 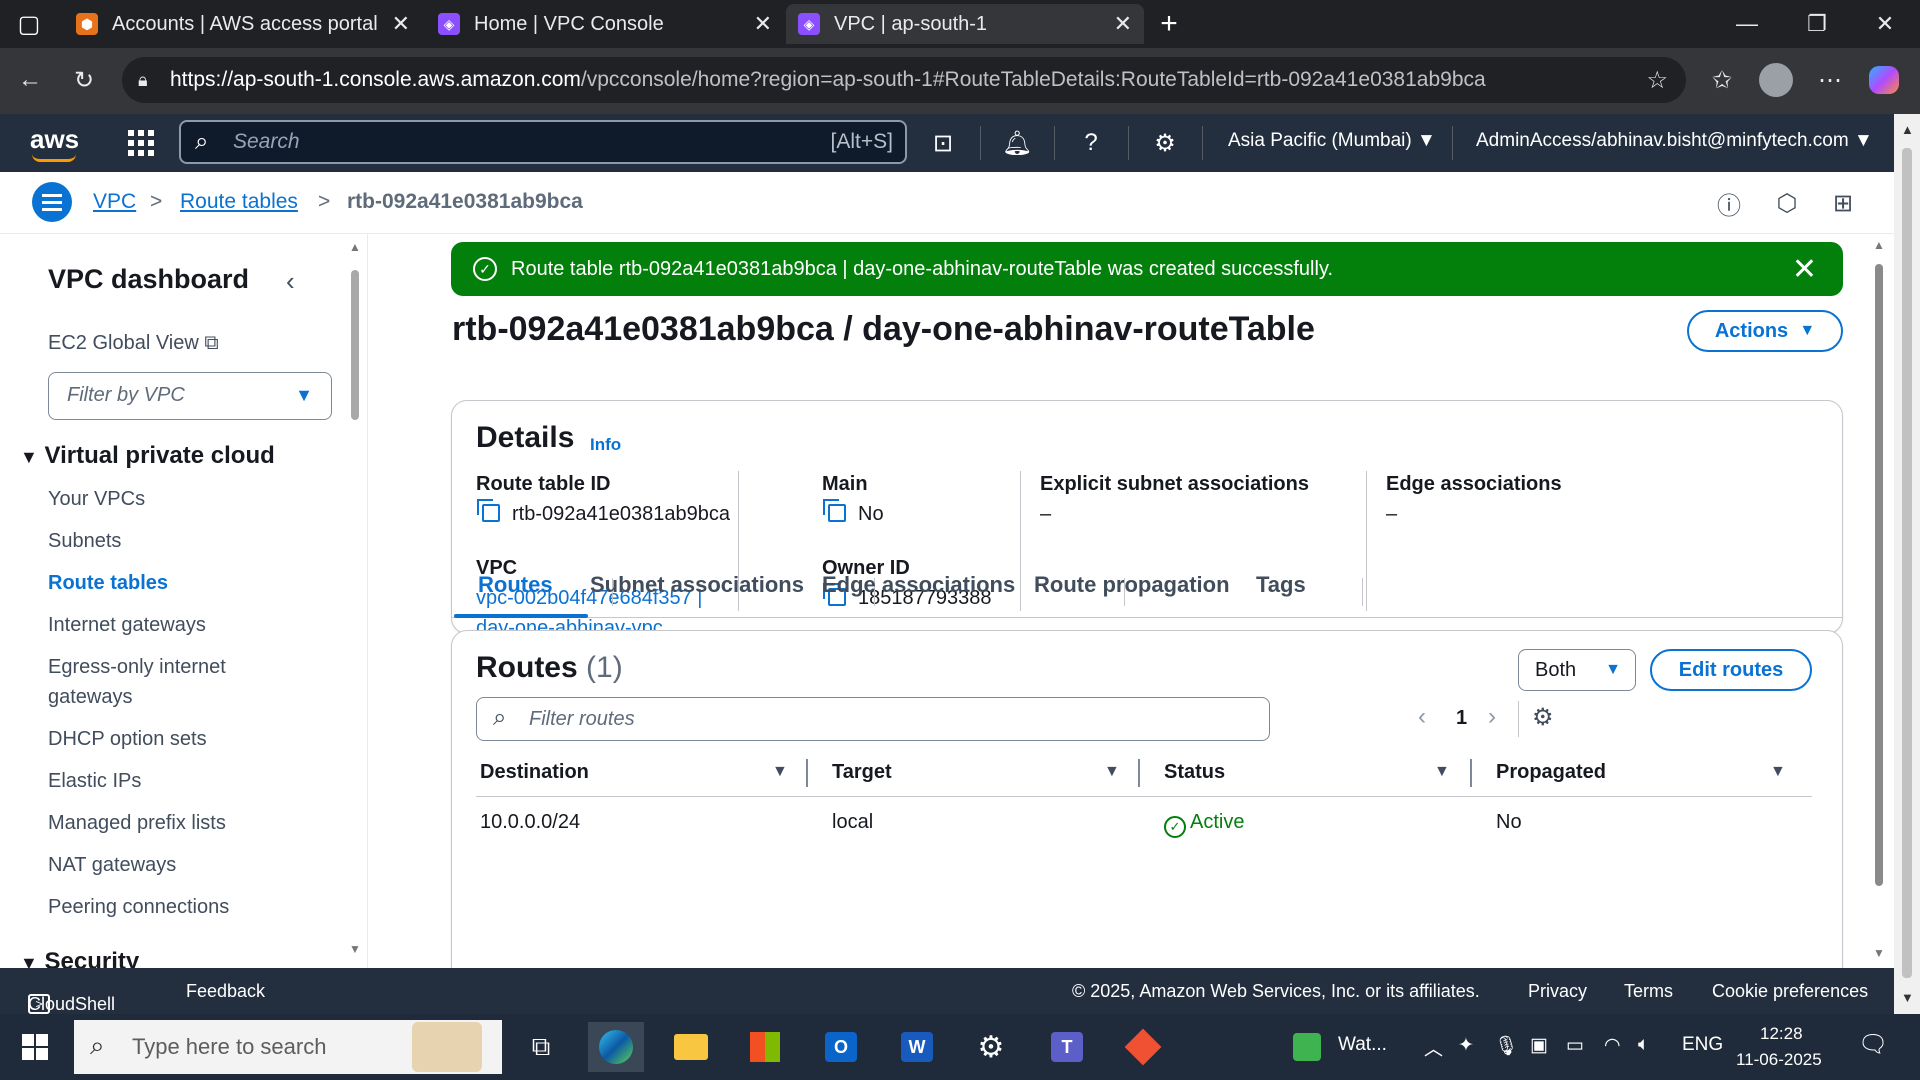 I want to click on sidebar-item-route-tables: Route tables, so click(x=108, y=583).